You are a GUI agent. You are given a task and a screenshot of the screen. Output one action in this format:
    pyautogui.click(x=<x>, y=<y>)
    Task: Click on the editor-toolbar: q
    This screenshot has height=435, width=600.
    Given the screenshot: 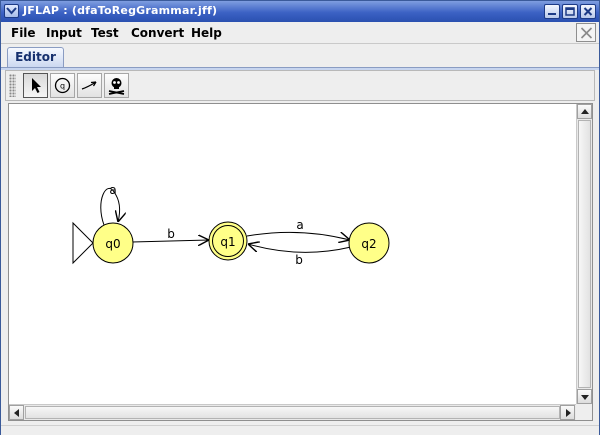 What is the action you would take?
    pyautogui.click(x=300, y=85)
    